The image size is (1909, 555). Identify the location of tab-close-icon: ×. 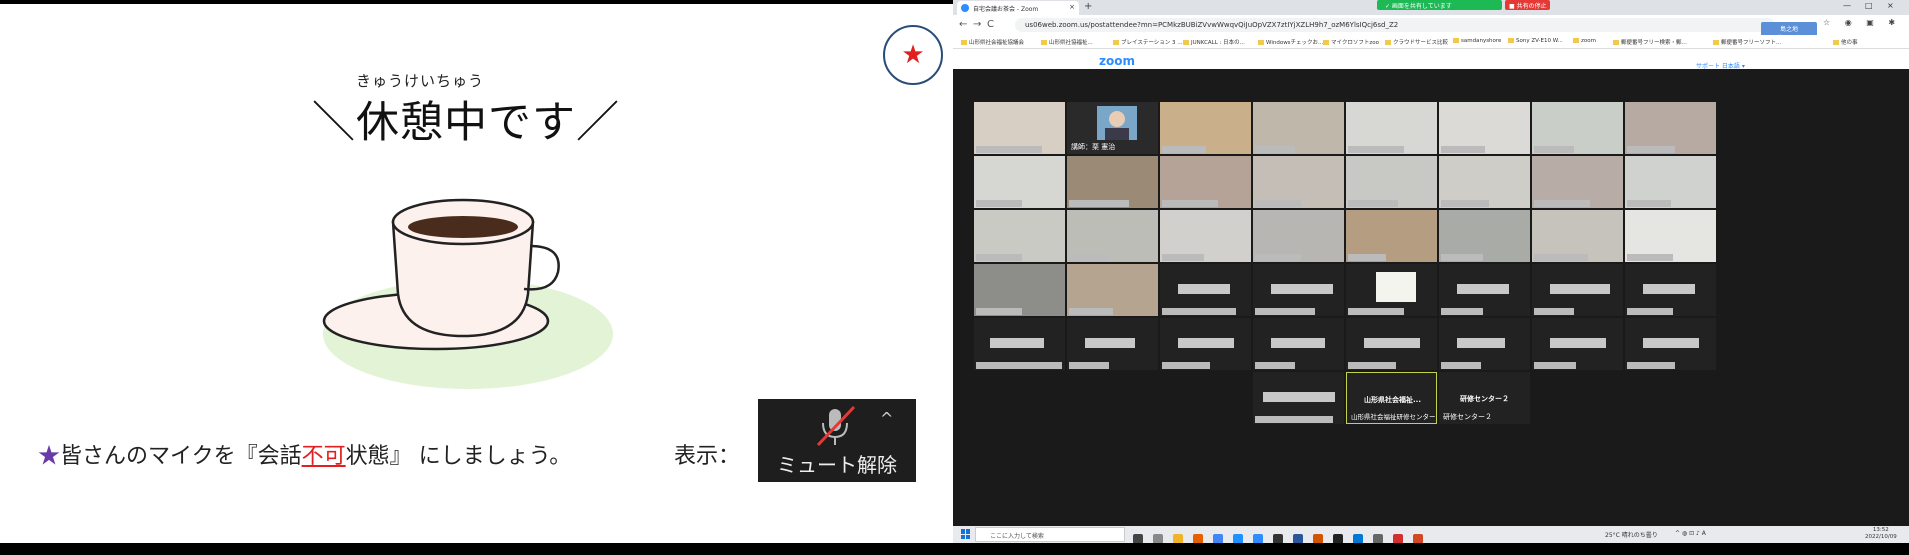
(1072, 7).